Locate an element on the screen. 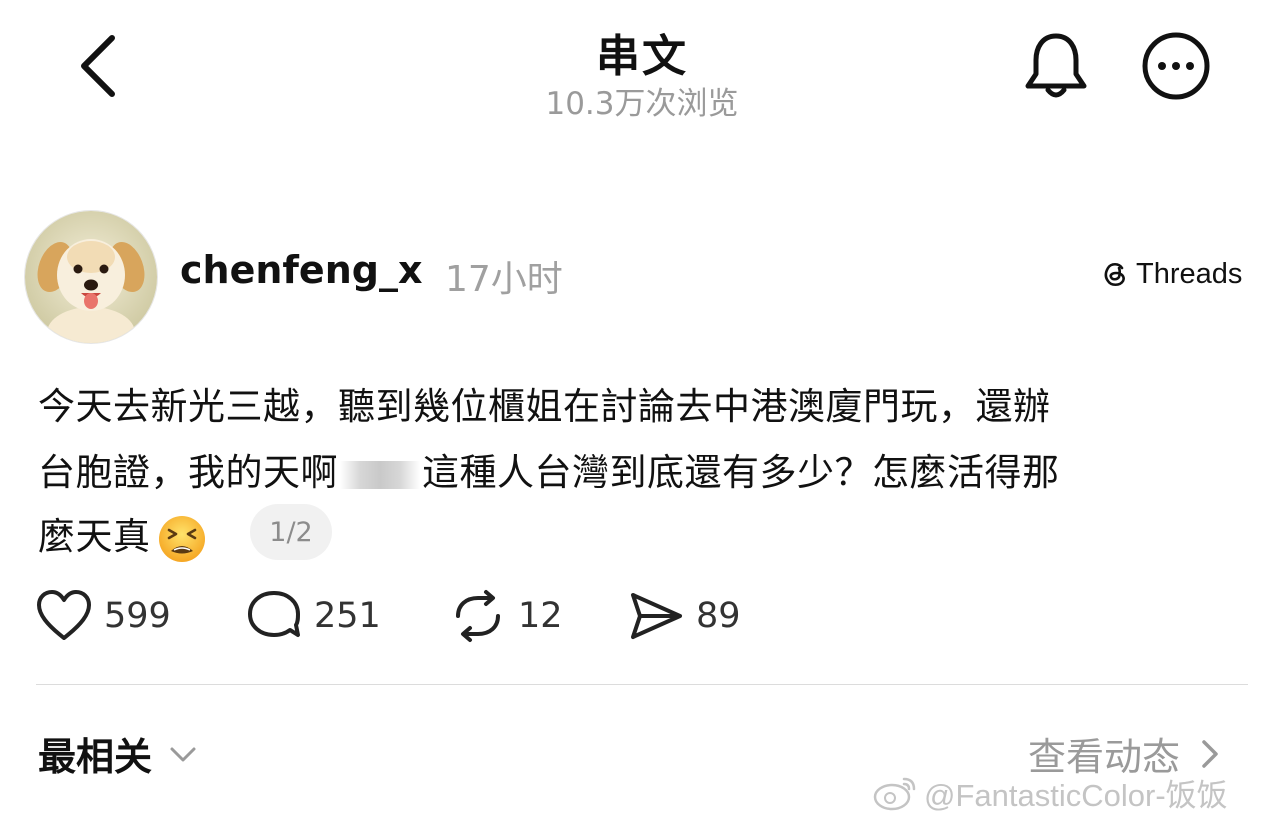  repost-icon is located at coordinates (478, 616).